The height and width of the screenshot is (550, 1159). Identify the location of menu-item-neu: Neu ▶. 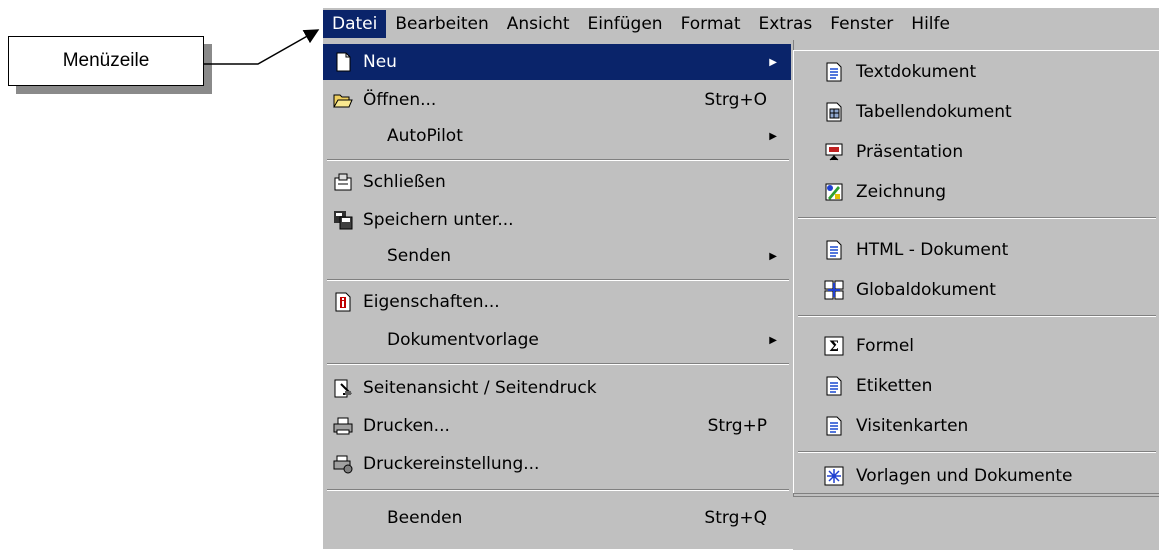
(557, 62).